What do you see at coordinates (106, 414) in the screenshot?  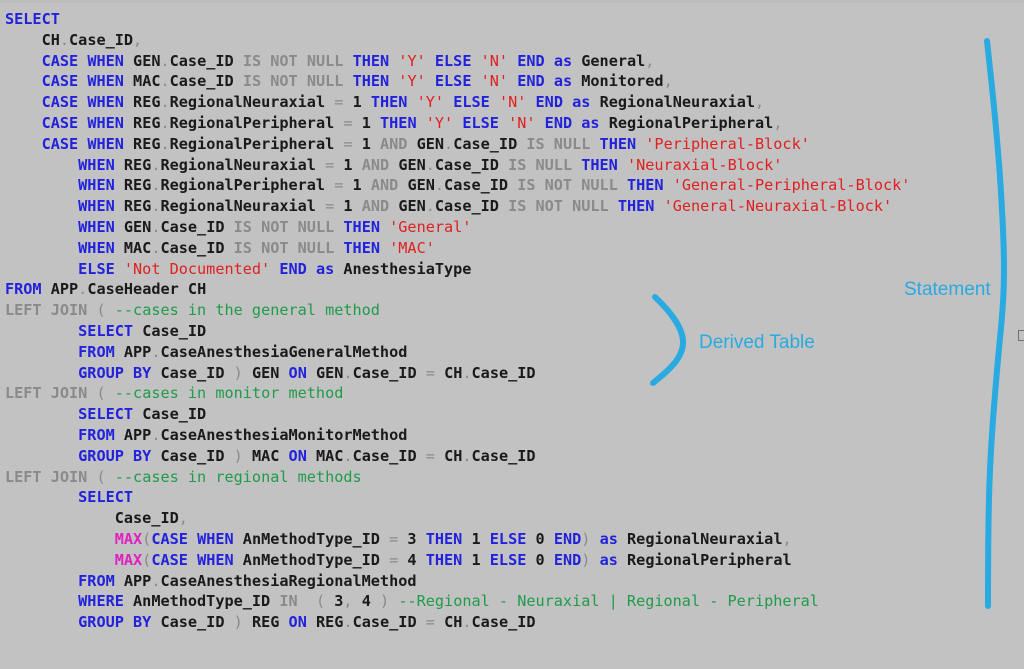 I see `code-token-kw: SELECT` at bounding box center [106, 414].